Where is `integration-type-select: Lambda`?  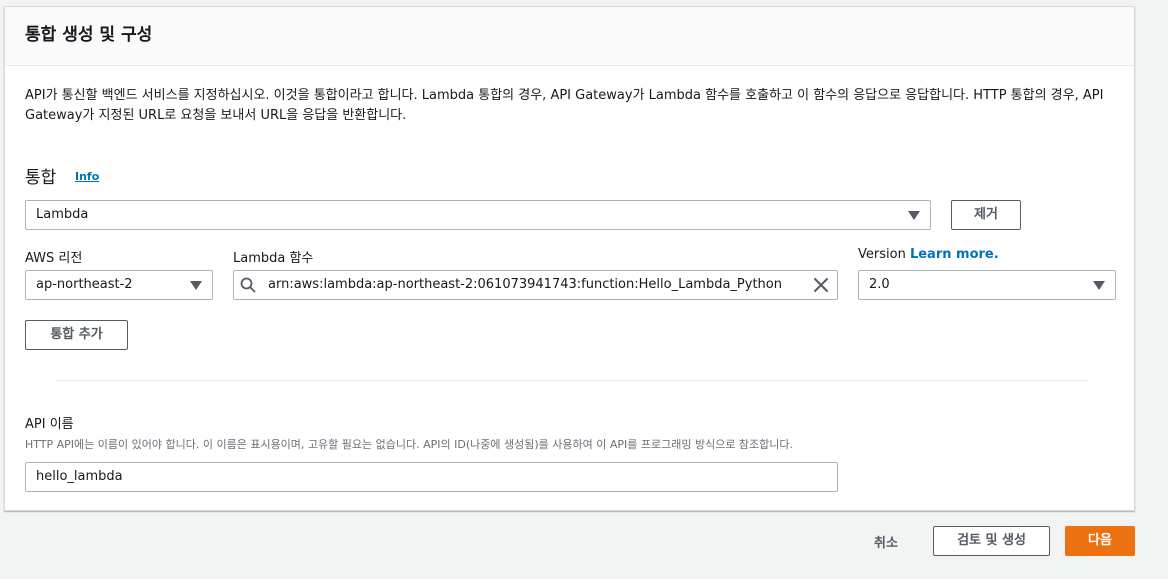 integration-type-select: Lambda is located at coordinates (478, 215).